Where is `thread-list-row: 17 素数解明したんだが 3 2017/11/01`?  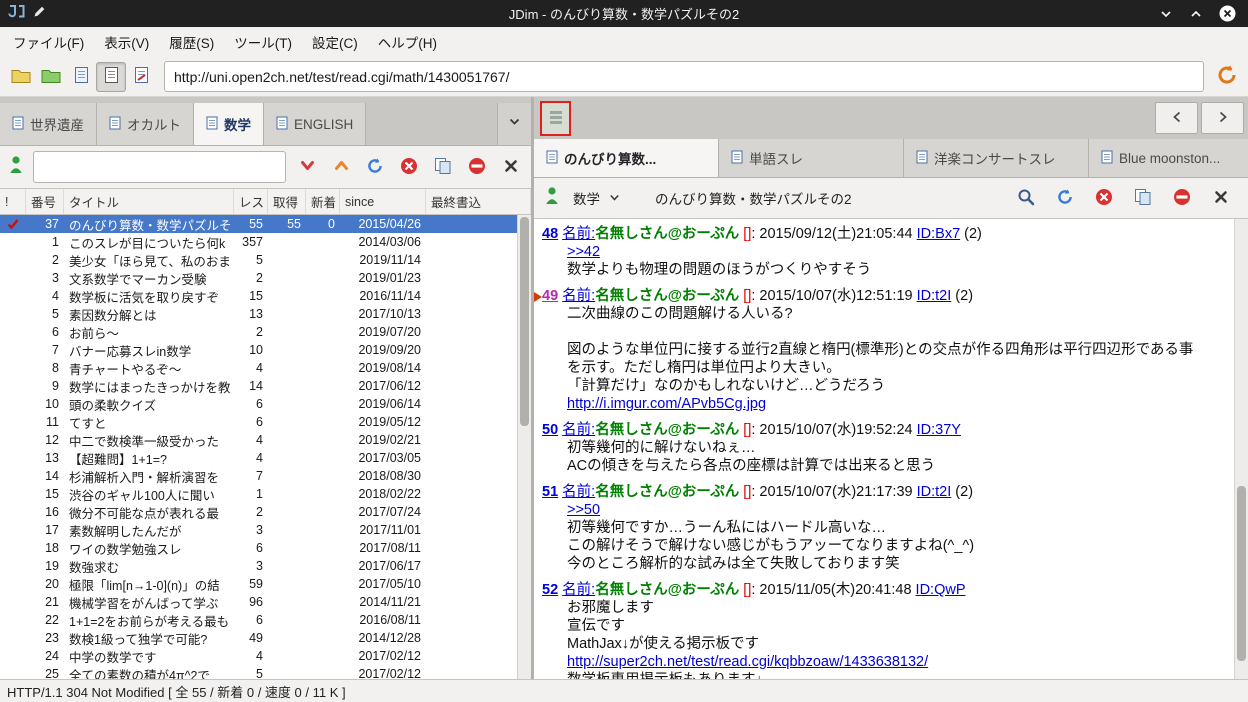
thread-list-row: 17 素数解明したんだが 3 2017/11/01 is located at coordinates (259, 530).